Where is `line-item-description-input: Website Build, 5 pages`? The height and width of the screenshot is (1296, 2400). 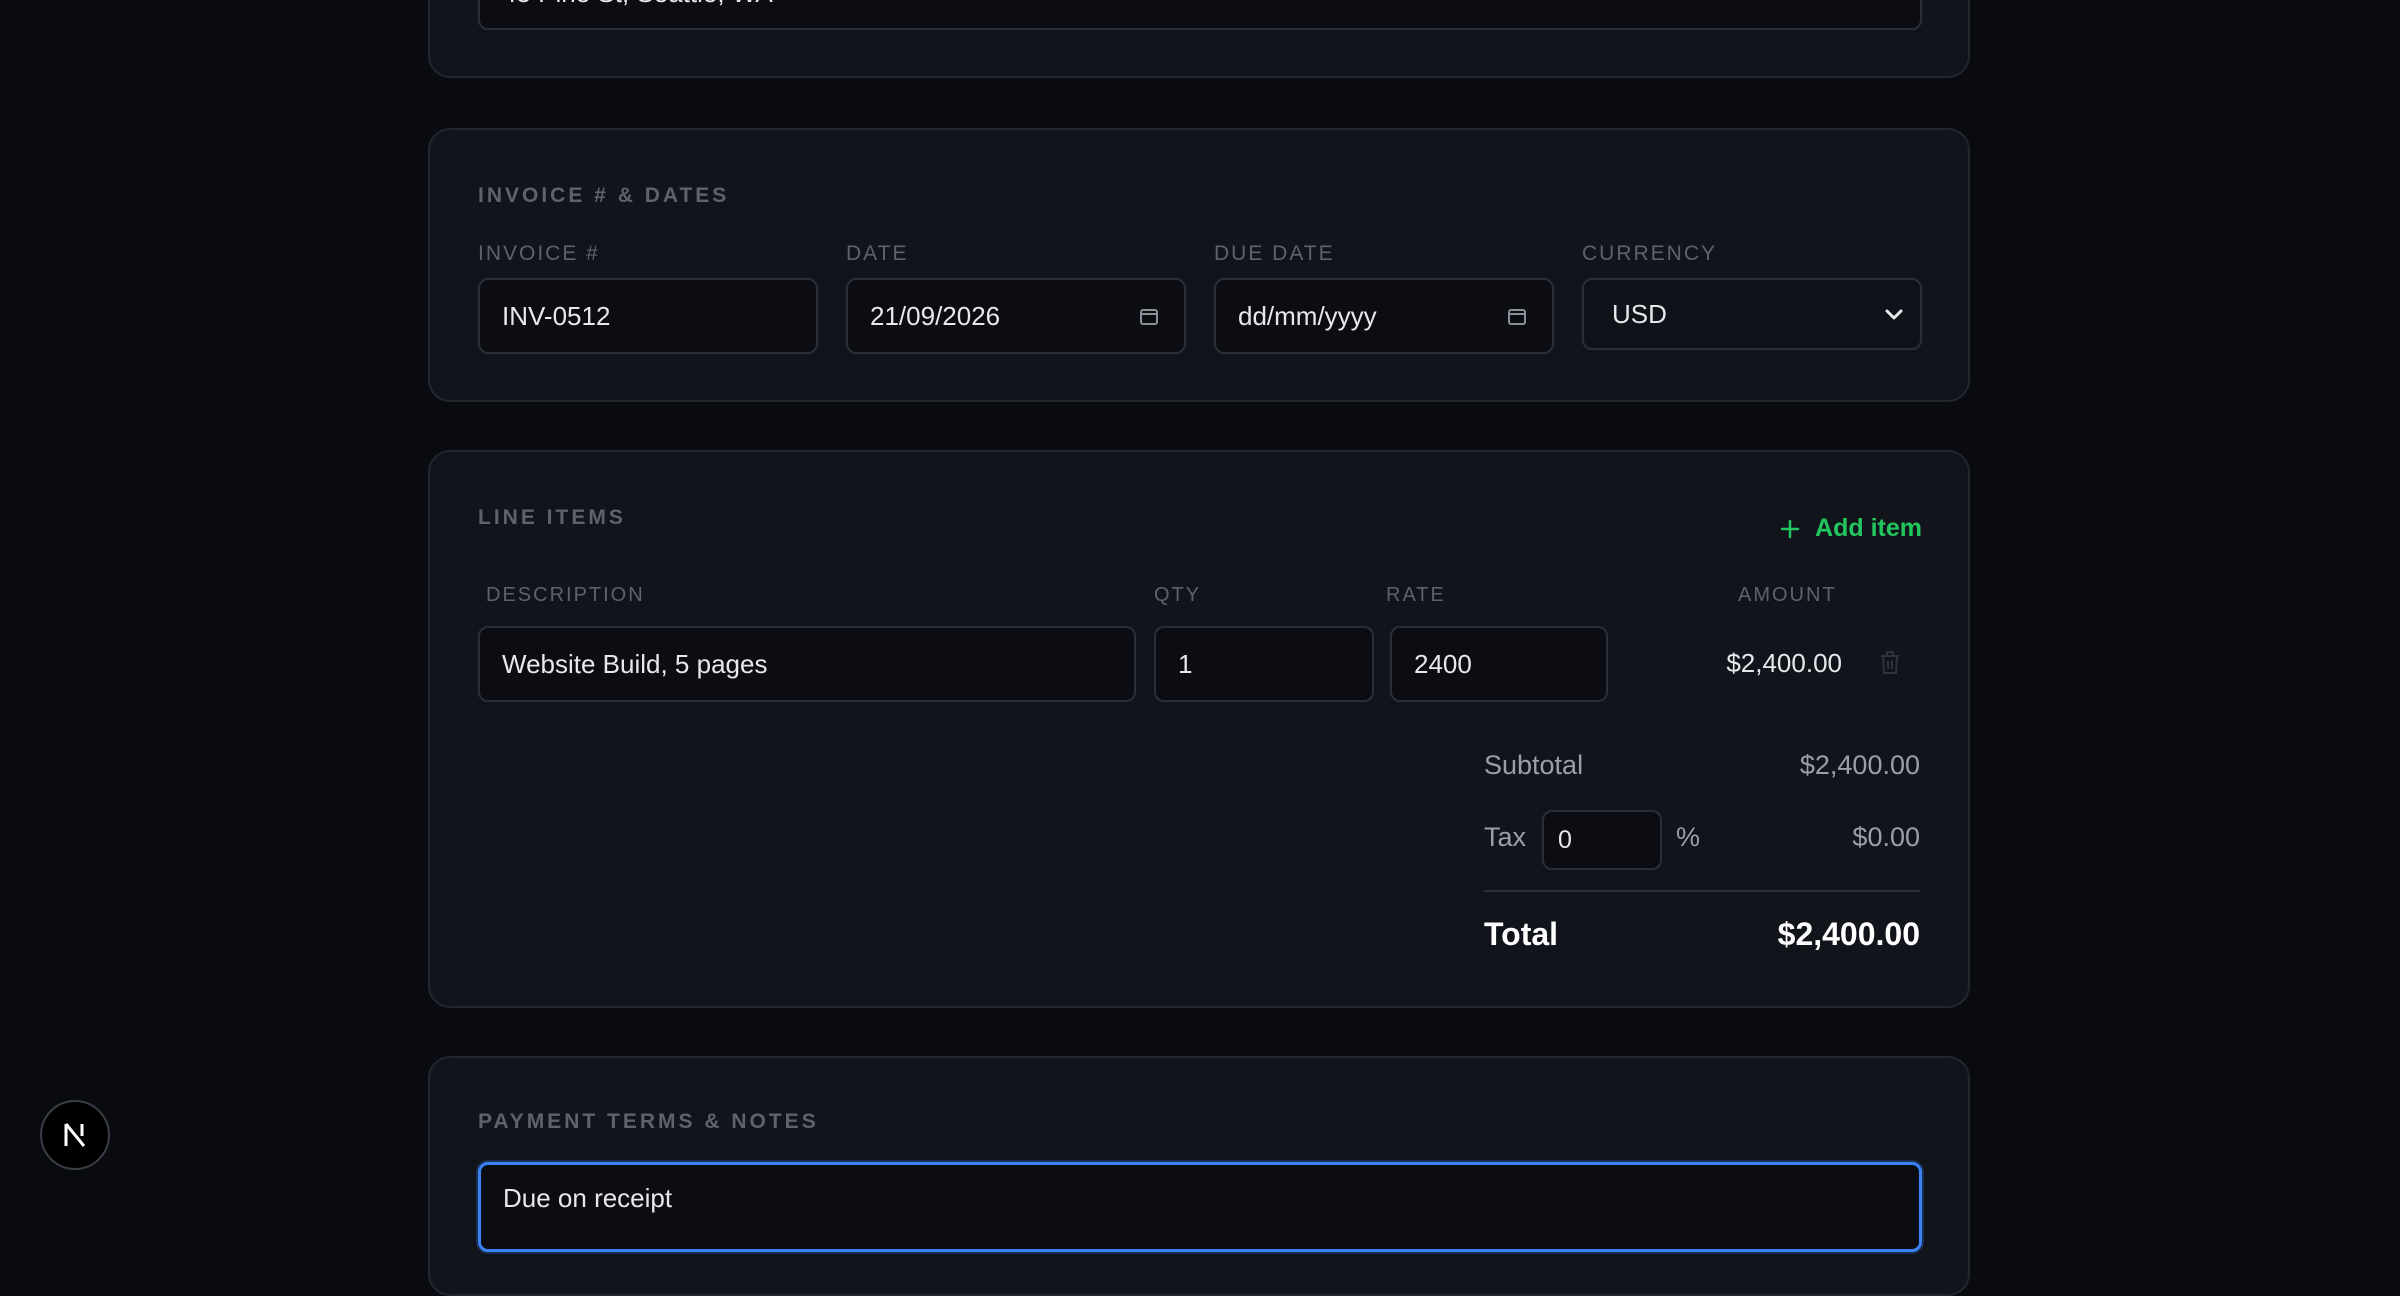 line-item-description-input: Website Build, 5 pages is located at coordinates (807, 664).